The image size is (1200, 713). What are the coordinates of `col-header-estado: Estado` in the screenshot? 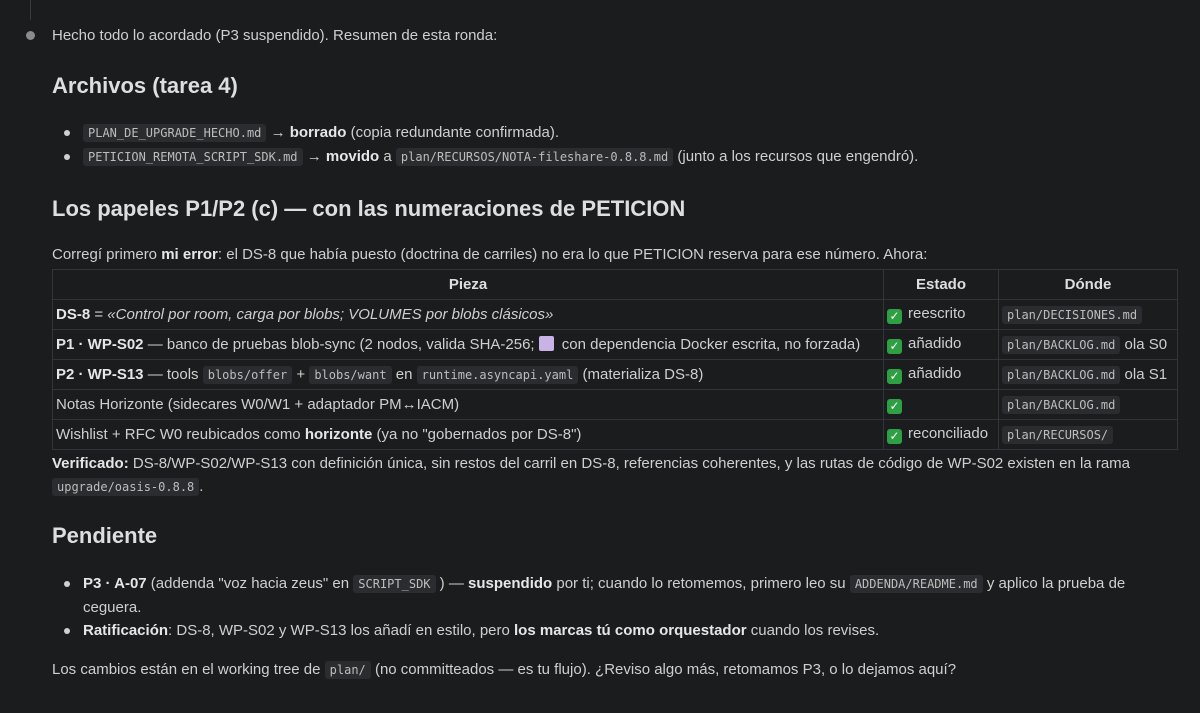 It's located at (941, 284).